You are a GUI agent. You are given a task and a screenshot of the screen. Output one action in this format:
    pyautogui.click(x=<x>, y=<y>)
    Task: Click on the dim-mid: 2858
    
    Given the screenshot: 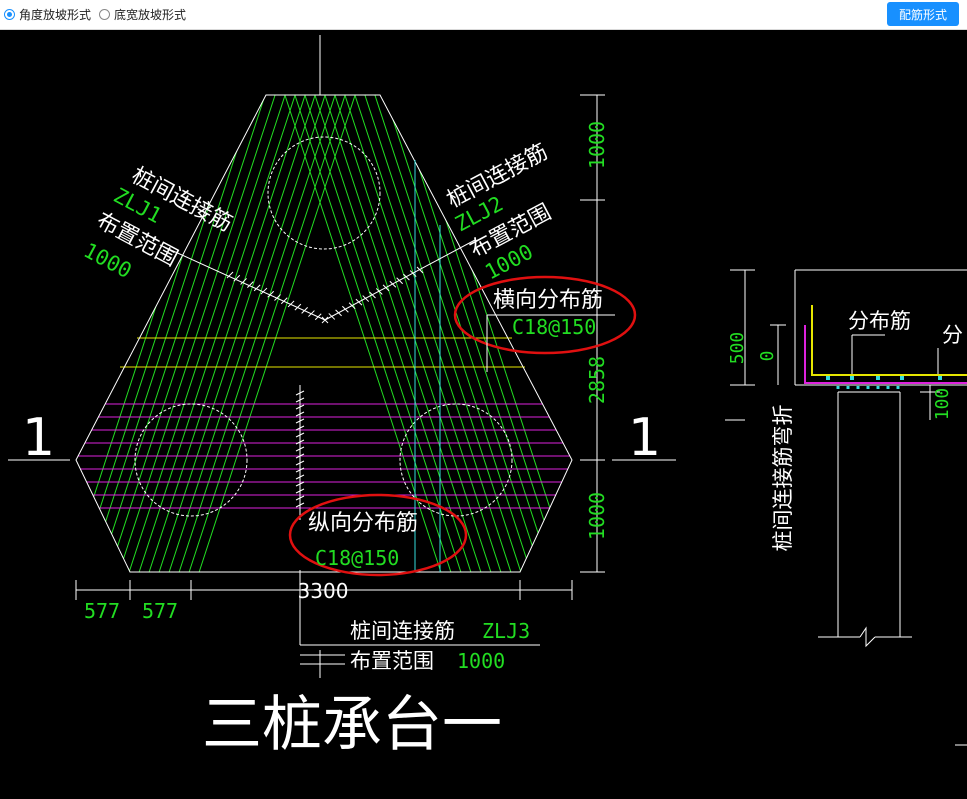 What is the action you would take?
    pyautogui.click(x=597, y=380)
    